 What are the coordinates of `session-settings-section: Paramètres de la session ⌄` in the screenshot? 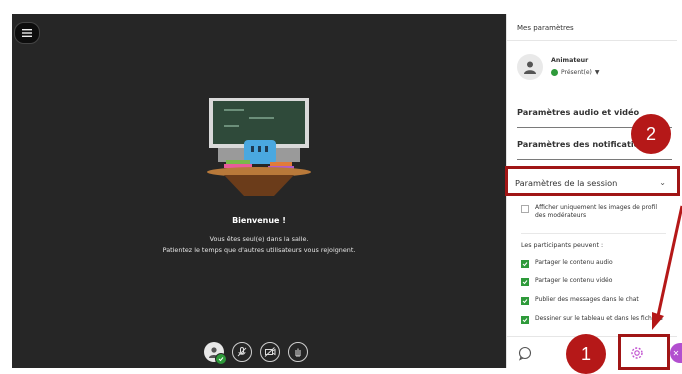 It's located at (590, 182).